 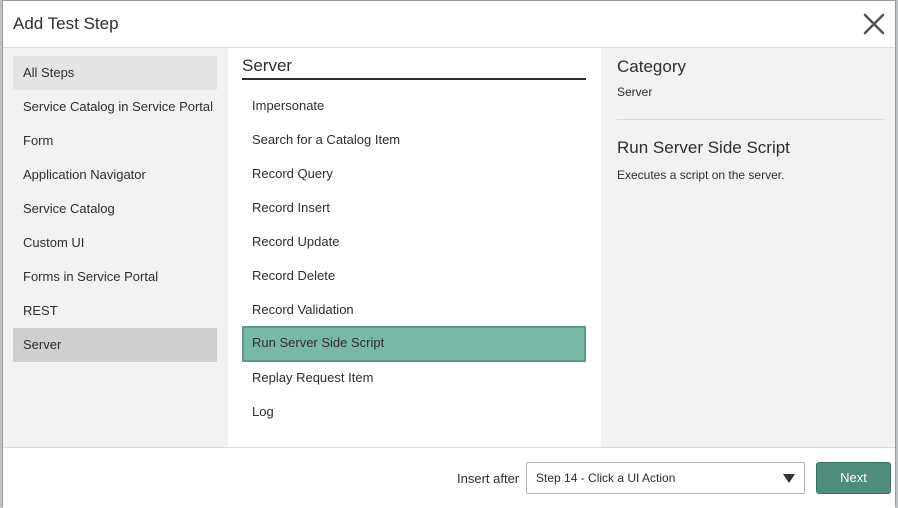 I want to click on insert-after-label: Insert after, so click(x=488, y=478).